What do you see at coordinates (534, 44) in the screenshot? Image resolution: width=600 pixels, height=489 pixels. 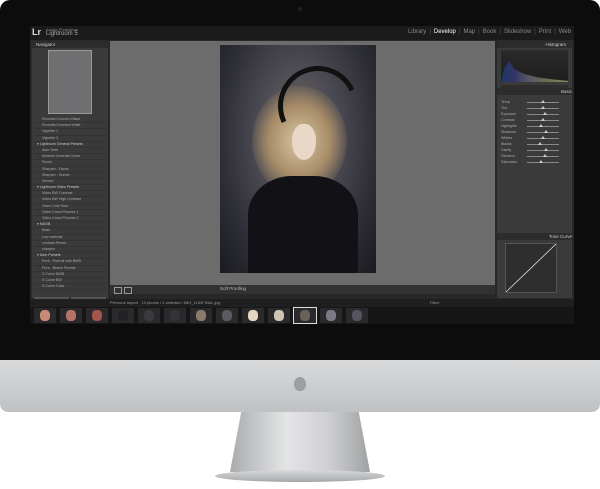 I see `histogram-header: Histogram` at bounding box center [534, 44].